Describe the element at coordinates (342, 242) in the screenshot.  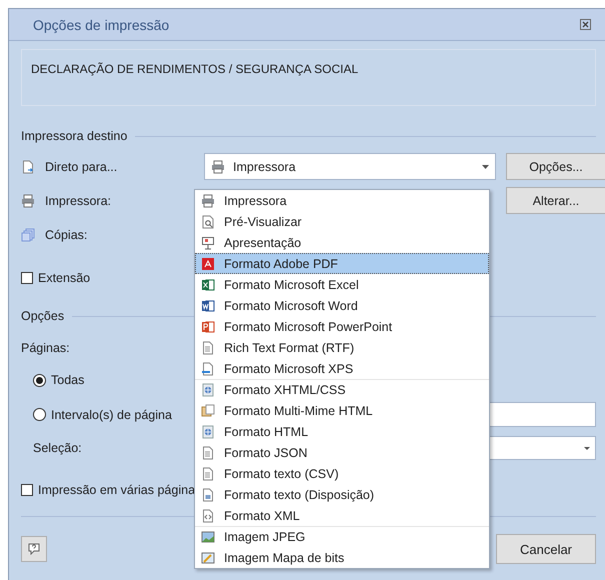
I see `menu-item: Apresentação` at that location.